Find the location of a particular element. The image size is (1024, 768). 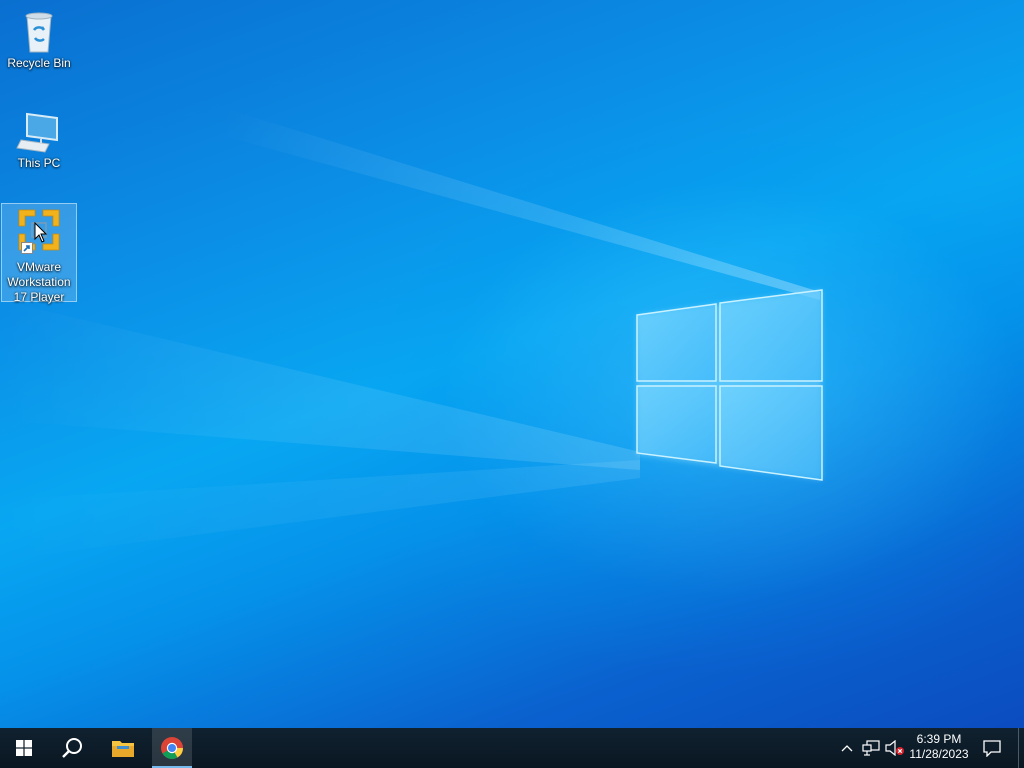

start-button is located at coordinates (24, 748).